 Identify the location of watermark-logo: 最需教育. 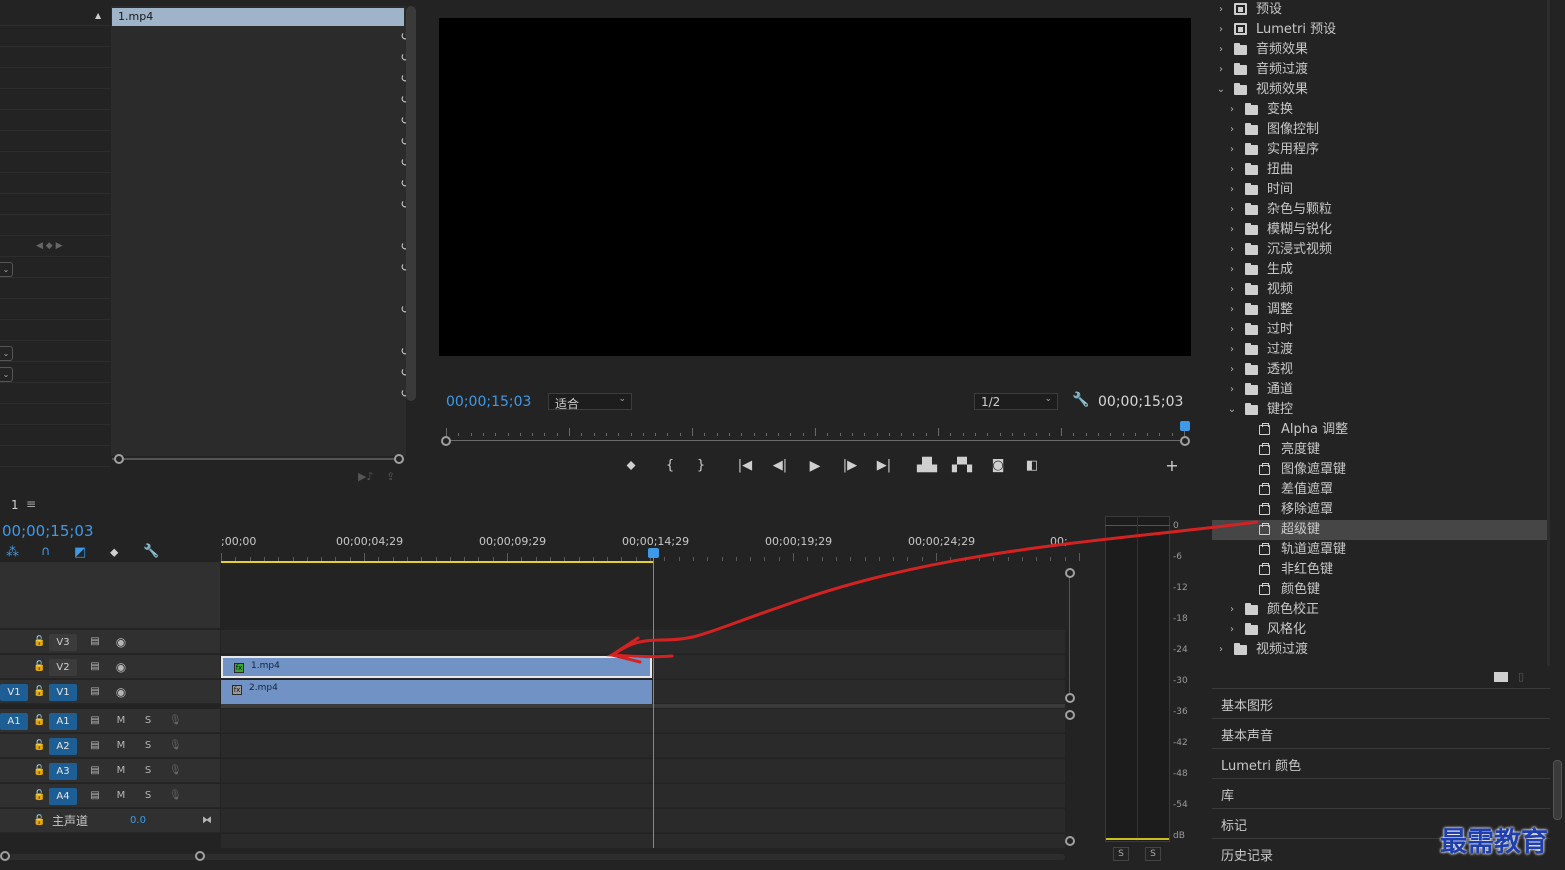
(1494, 842).